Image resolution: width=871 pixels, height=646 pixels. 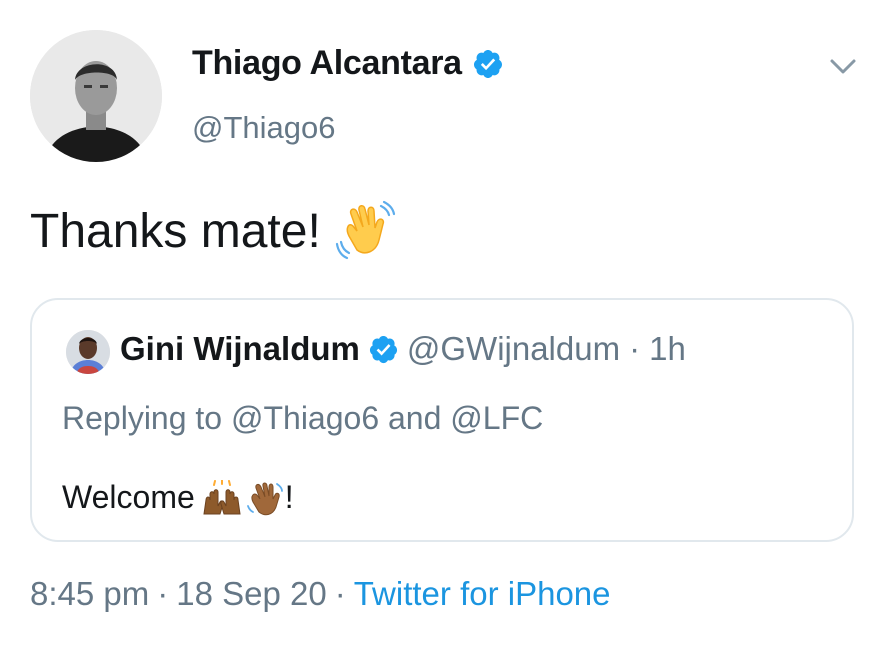 I want to click on replying-to-line: Replying to @Thiago6 and @LFC, so click(x=302, y=418).